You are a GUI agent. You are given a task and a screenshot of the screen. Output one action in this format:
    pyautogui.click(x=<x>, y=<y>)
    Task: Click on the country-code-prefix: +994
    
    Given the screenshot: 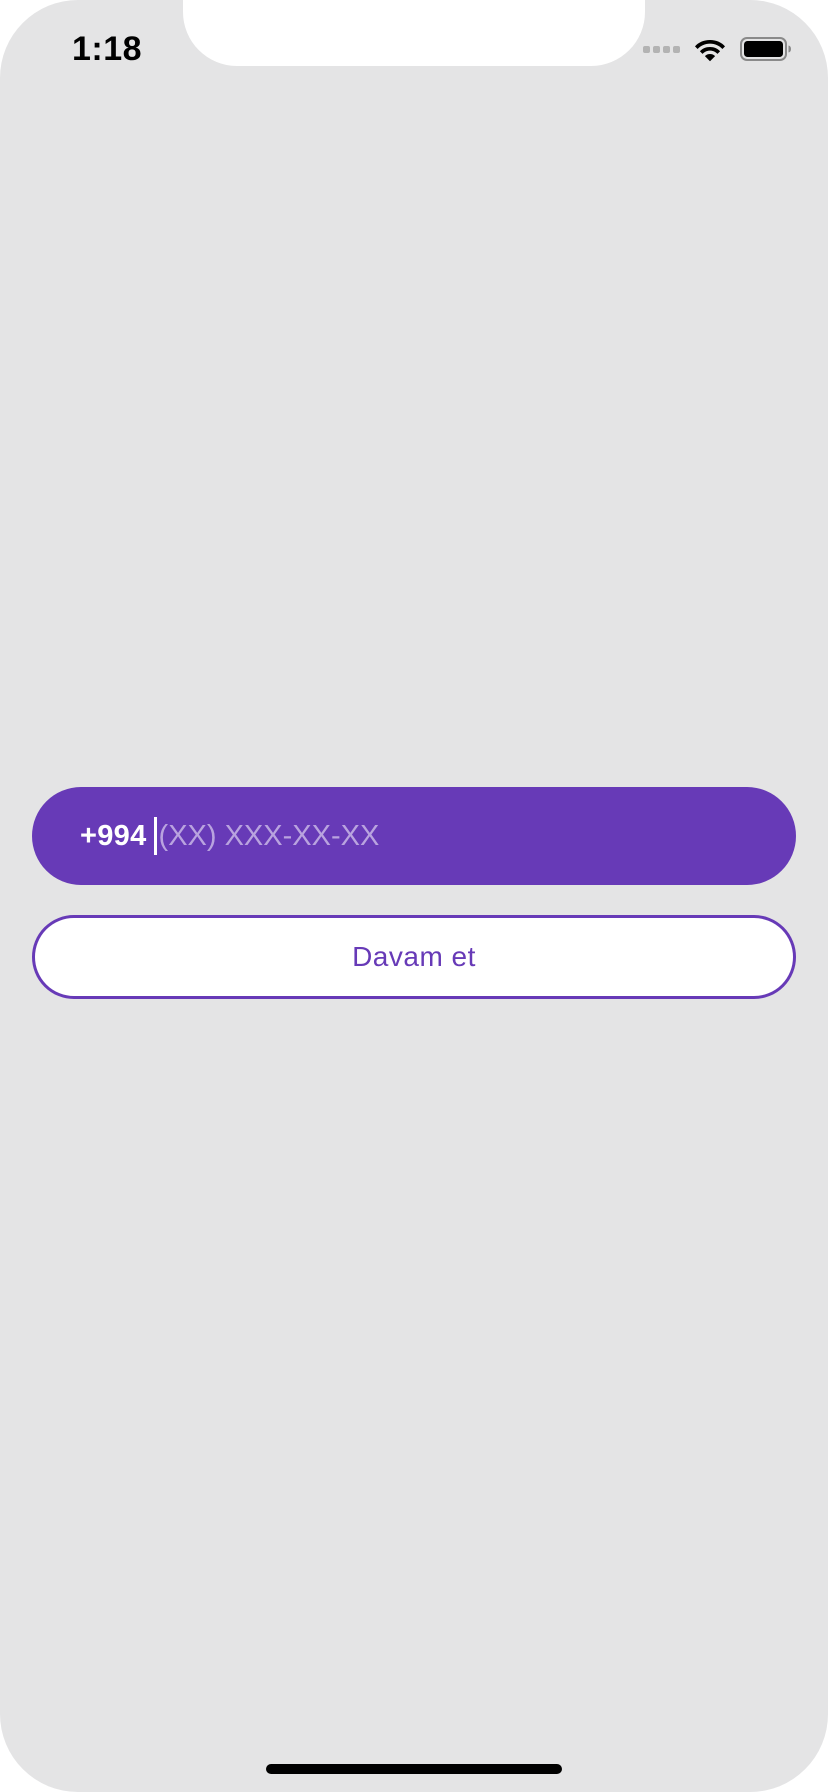 What is the action you would take?
    pyautogui.click(x=113, y=835)
    